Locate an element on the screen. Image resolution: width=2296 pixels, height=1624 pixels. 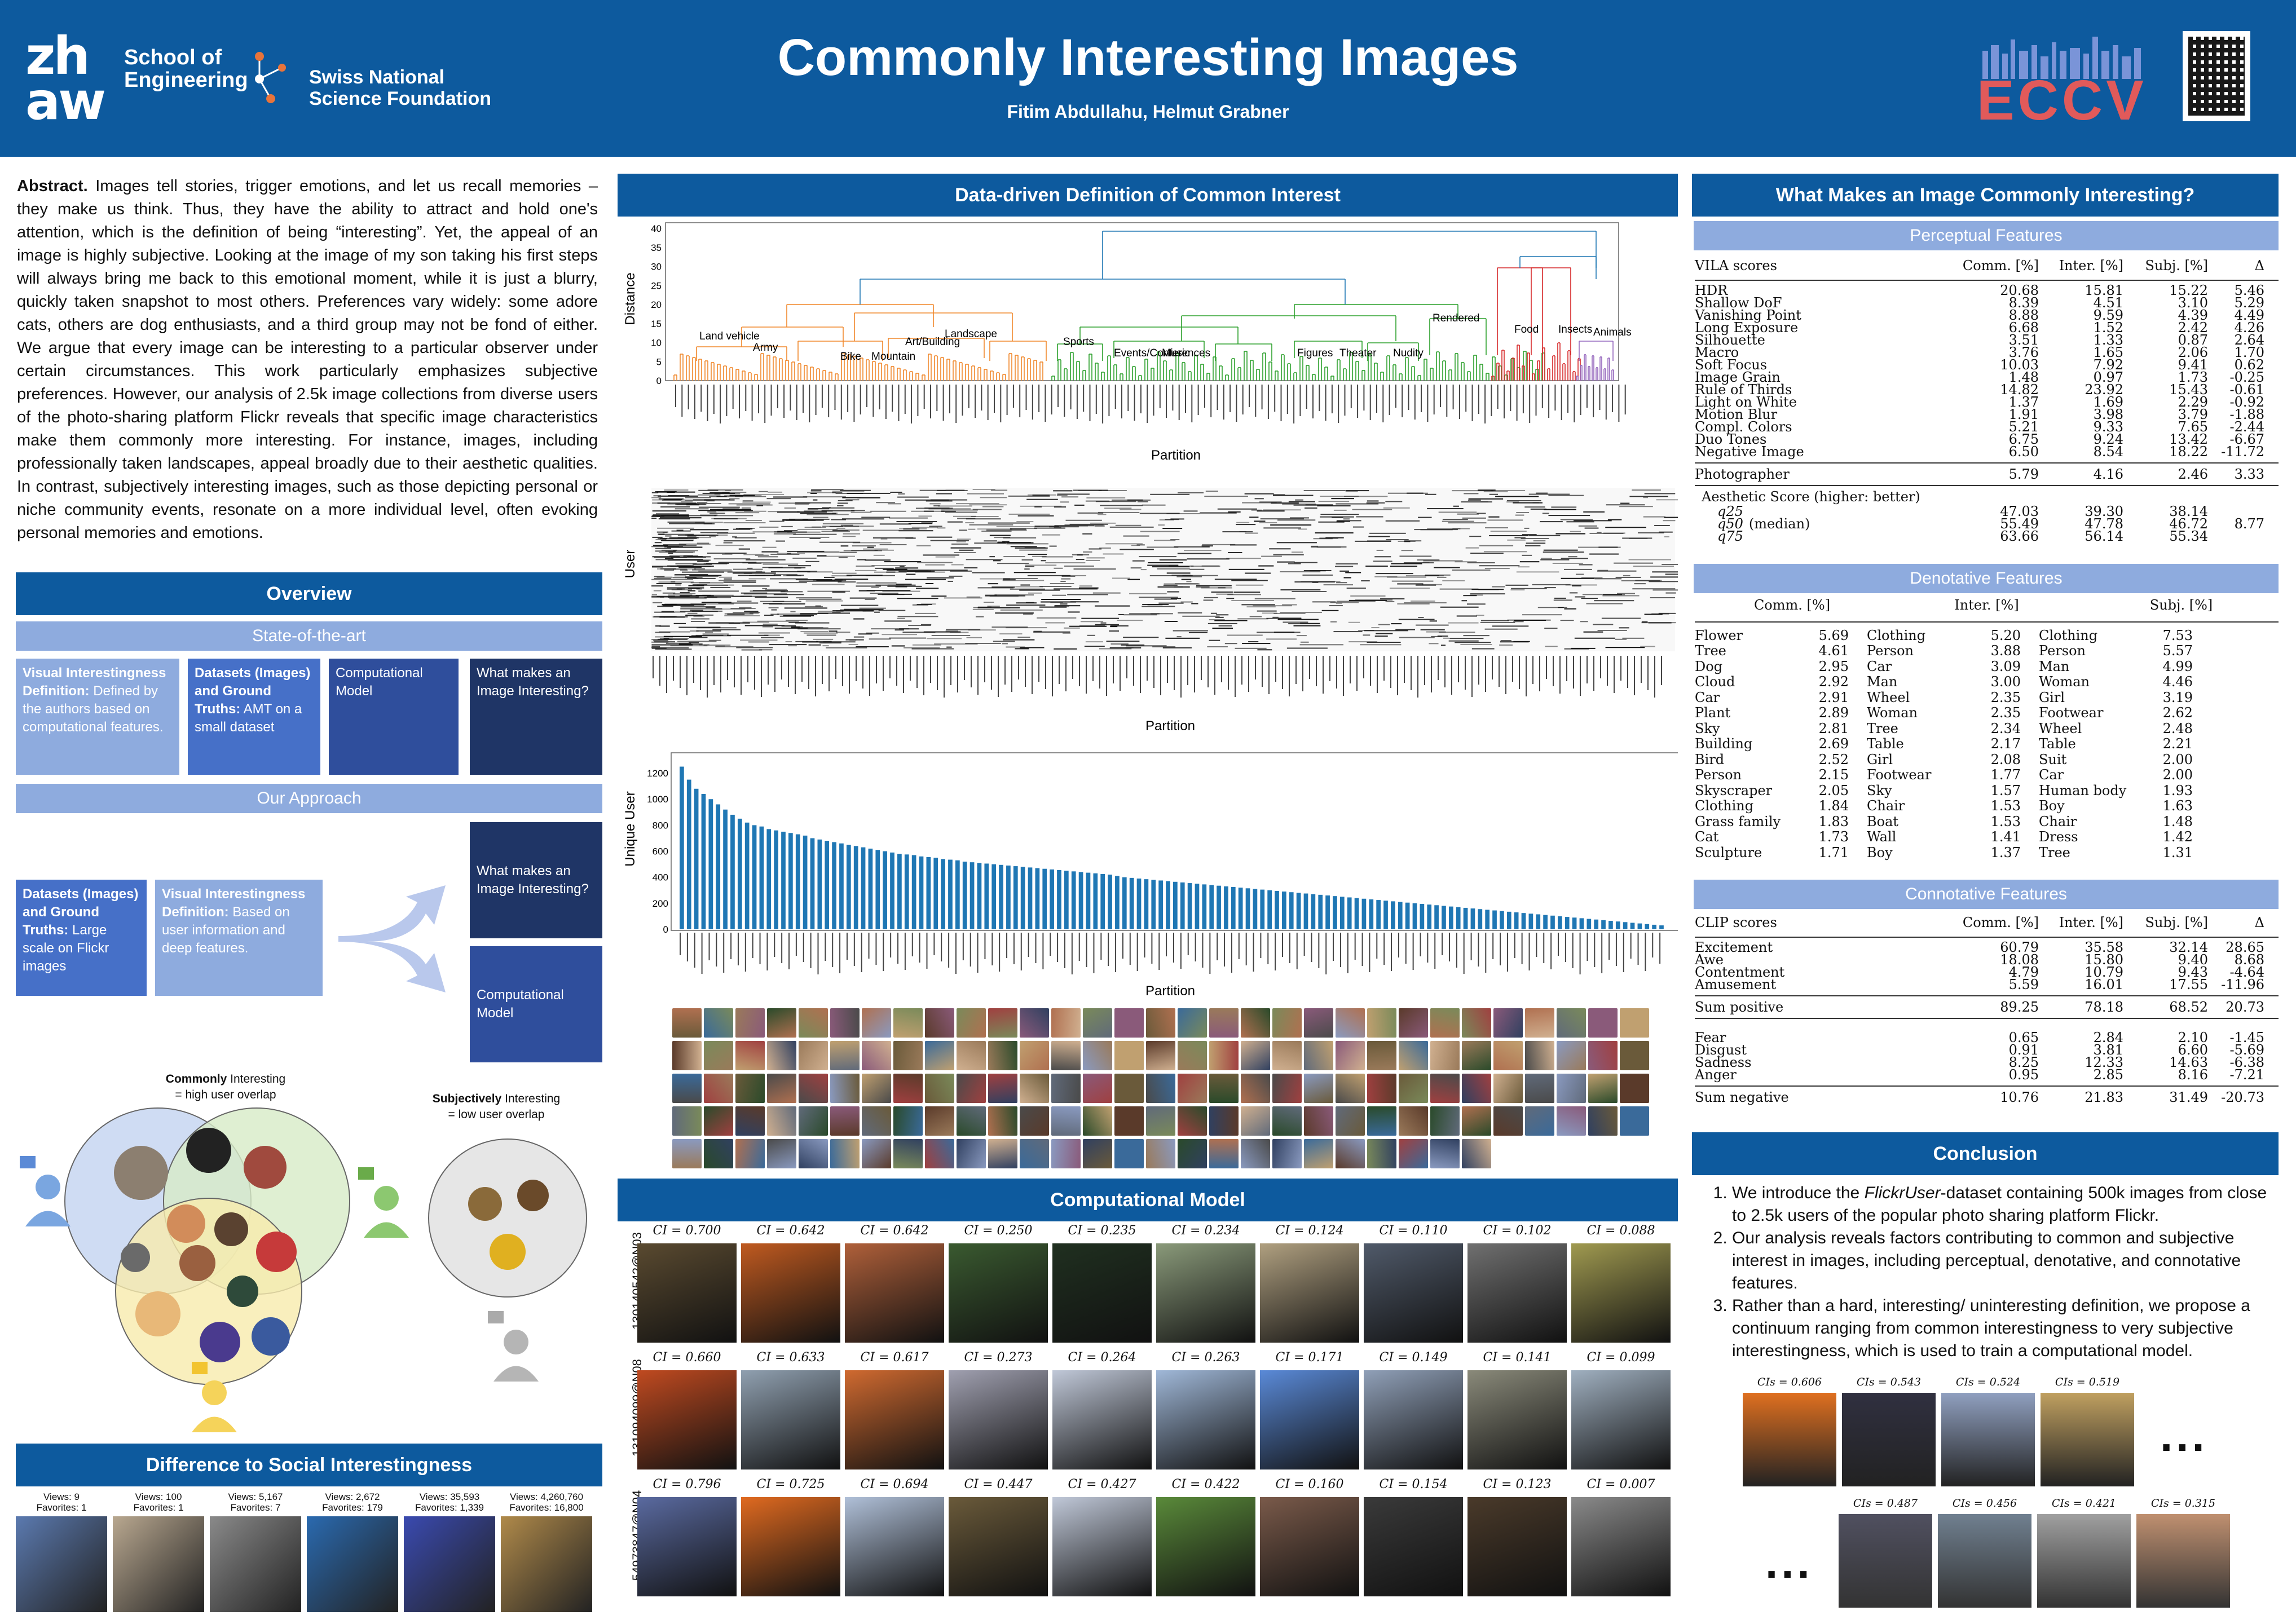
sota-box-what: What makes an Image Interesting? is located at coordinates (536, 717).